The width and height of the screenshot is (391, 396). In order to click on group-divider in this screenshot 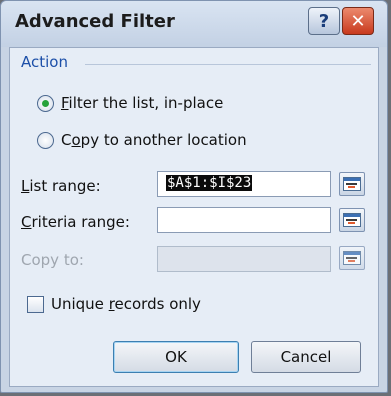, I will do `click(228, 64)`.